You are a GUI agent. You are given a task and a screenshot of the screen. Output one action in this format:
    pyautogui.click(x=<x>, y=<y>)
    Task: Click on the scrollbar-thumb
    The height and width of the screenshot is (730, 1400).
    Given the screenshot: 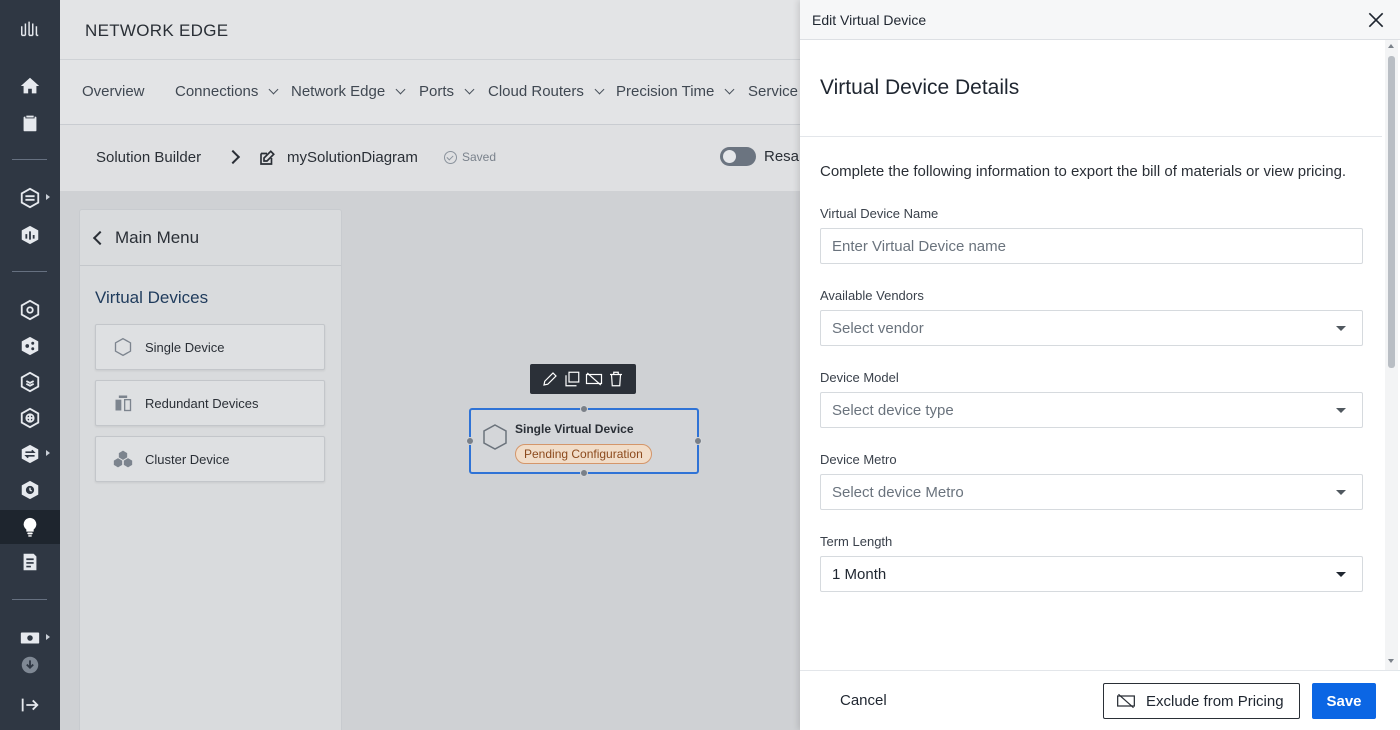 What is the action you would take?
    pyautogui.click(x=1391, y=212)
    